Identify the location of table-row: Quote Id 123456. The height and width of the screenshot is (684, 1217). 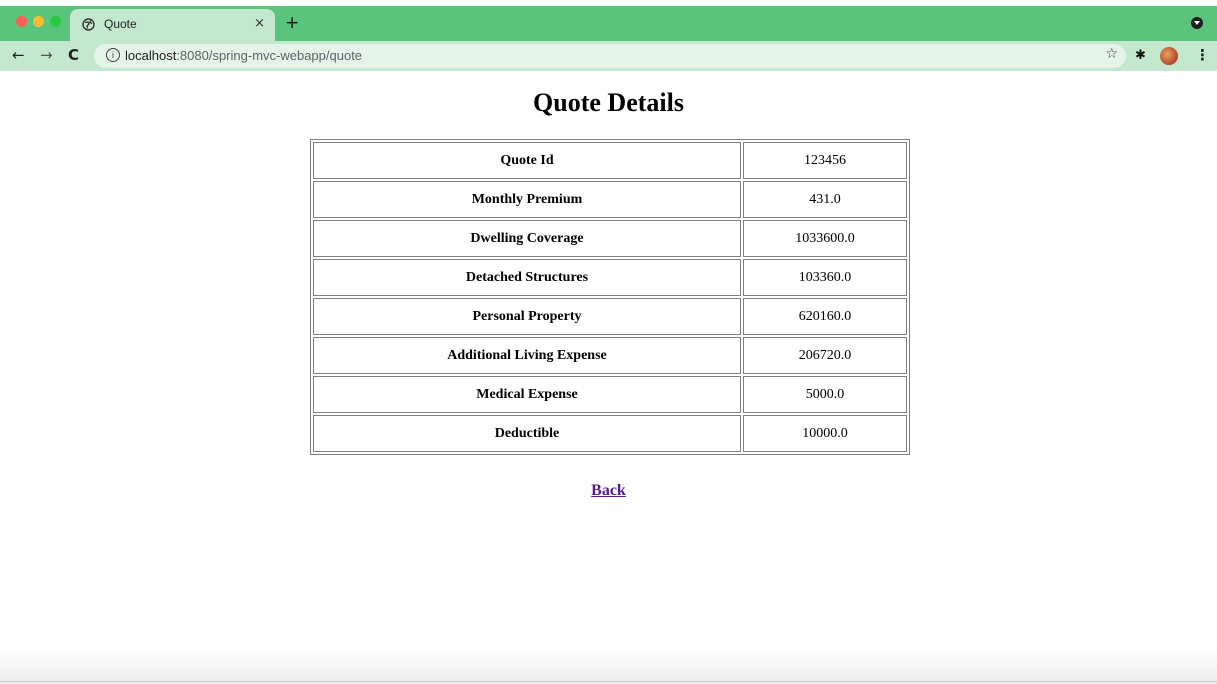
(610, 160).